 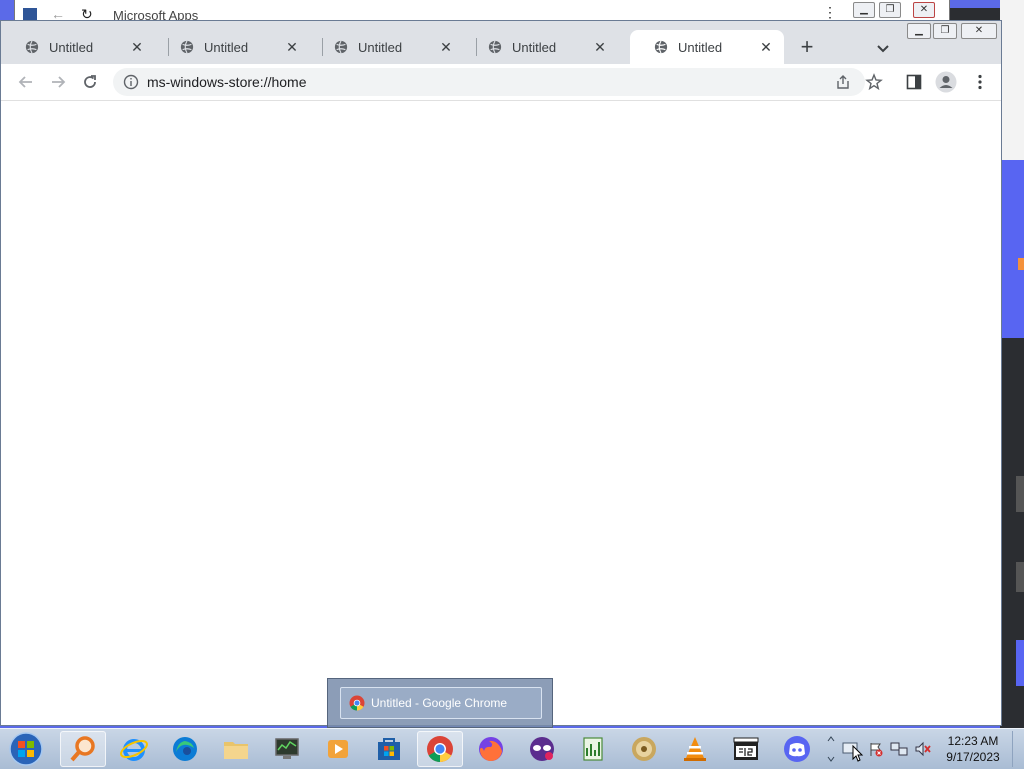 I want to click on disc-icon, so click(x=644, y=749).